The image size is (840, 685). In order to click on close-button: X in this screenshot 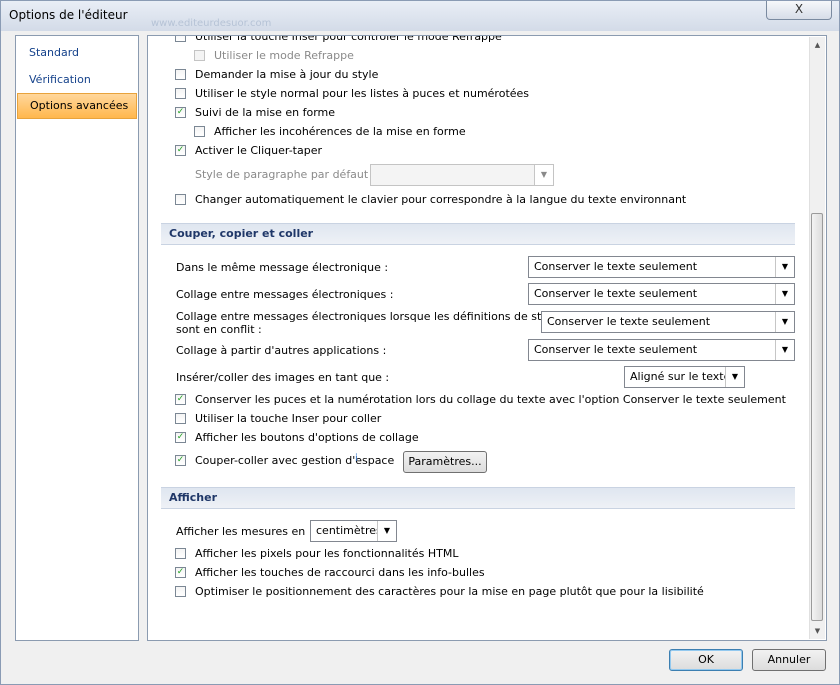, I will do `click(799, 10)`.